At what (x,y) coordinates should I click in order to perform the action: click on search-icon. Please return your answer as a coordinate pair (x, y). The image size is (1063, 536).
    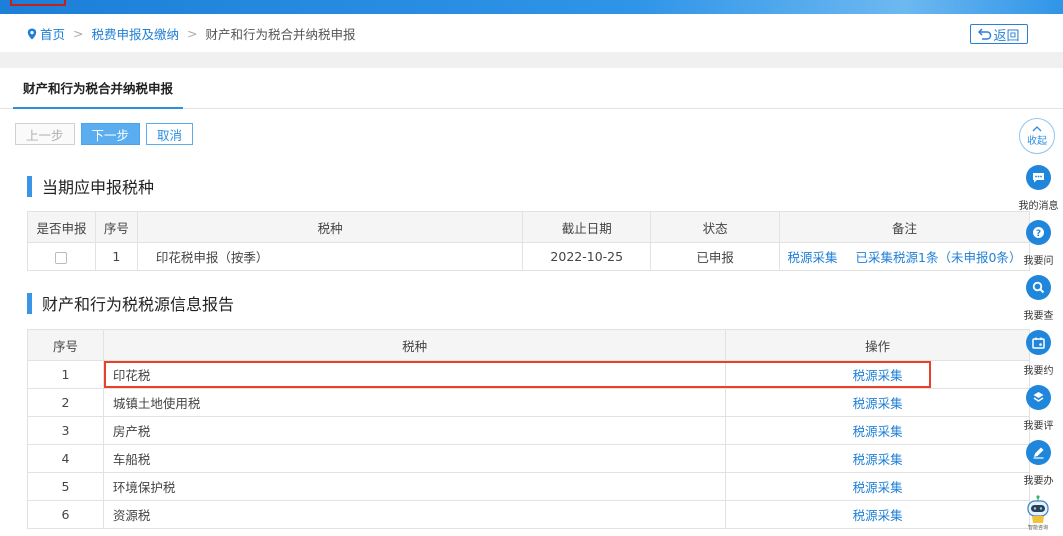
    Looking at the image, I should click on (1038, 287).